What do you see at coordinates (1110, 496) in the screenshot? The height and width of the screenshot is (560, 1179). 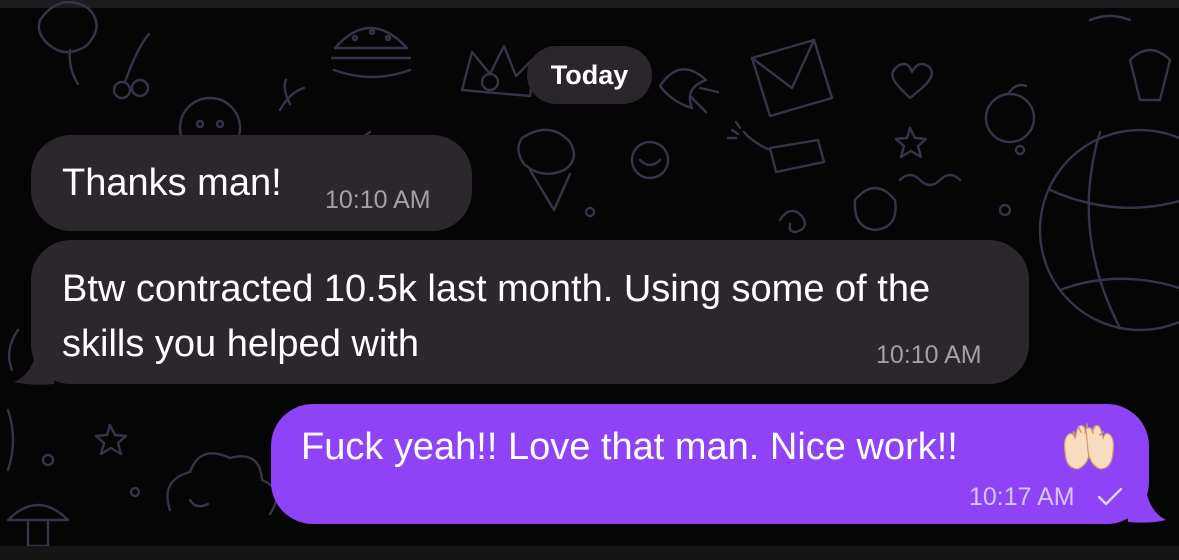 I see `check-icon` at bounding box center [1110, 496].